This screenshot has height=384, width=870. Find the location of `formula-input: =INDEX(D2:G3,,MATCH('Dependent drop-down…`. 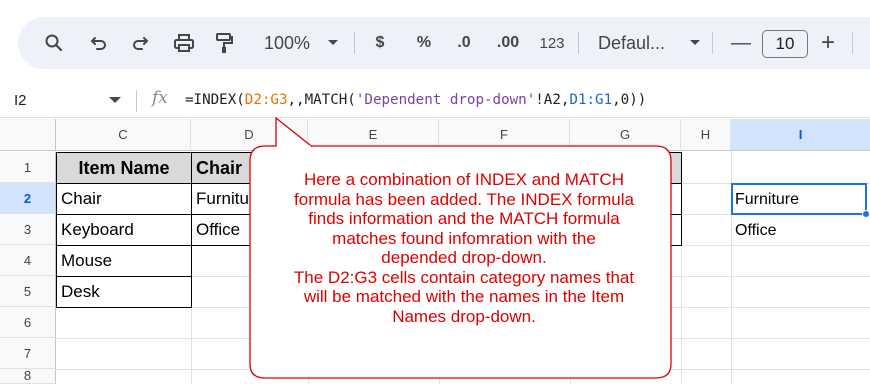

formula-input: =INDEX(D2:G3,,MATCH('Dependent drop-down… is located at coordinates (415, 100).